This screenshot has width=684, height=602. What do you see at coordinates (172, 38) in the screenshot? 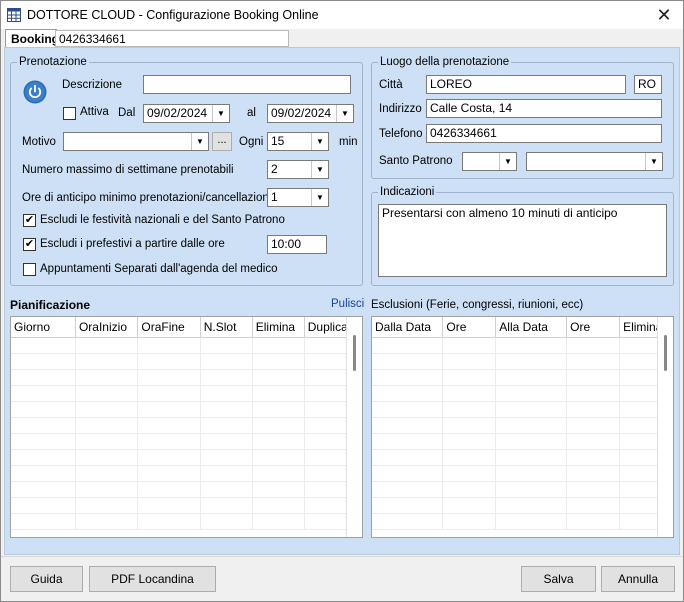
I see `booking-id-field: 0426334661` at bounding box center [172, 38].